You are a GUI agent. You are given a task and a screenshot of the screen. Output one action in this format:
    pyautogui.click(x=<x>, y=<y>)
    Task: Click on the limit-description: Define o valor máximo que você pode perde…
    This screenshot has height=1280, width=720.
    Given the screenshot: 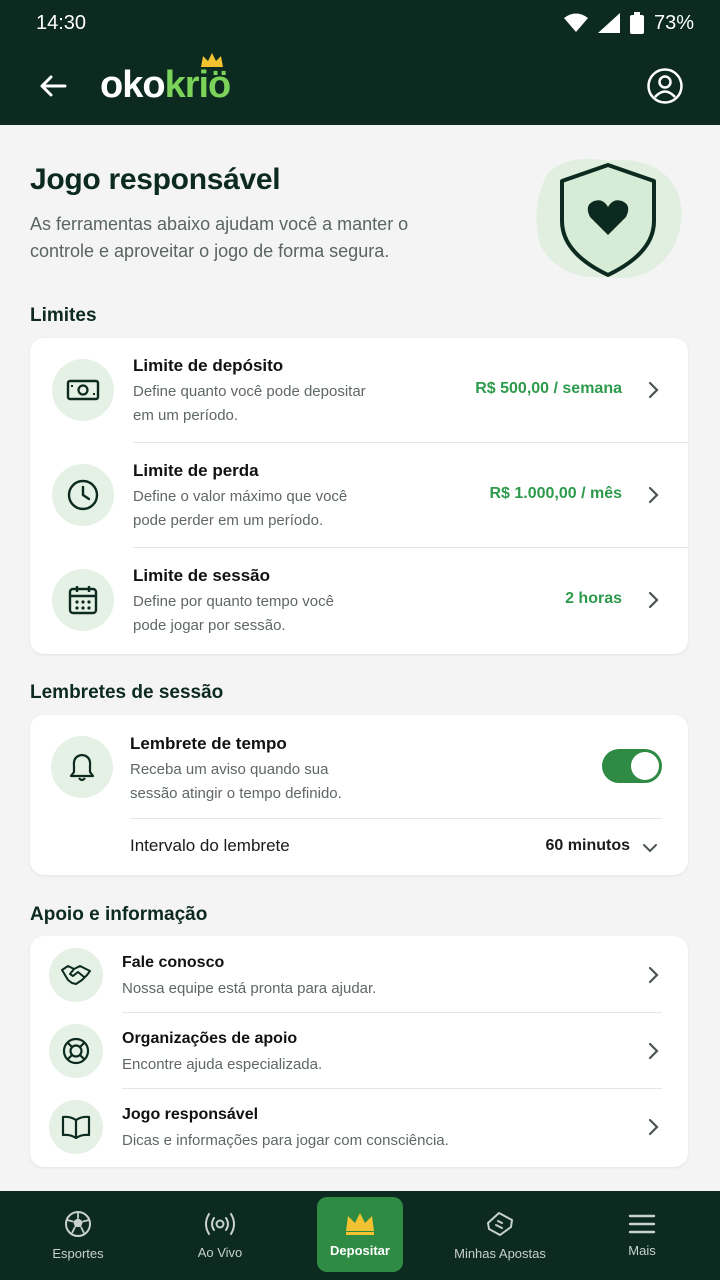 What is the action you would take?
    pyautogui.click(x=240, y=508)
    